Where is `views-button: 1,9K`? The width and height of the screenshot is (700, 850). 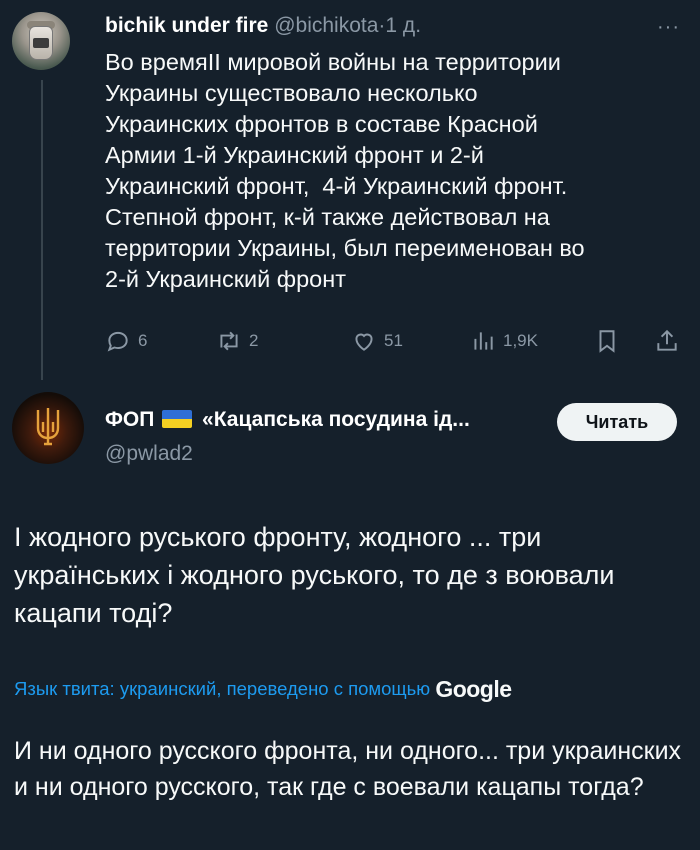
views-button: 1,9K is located at coordinates (504, 341).